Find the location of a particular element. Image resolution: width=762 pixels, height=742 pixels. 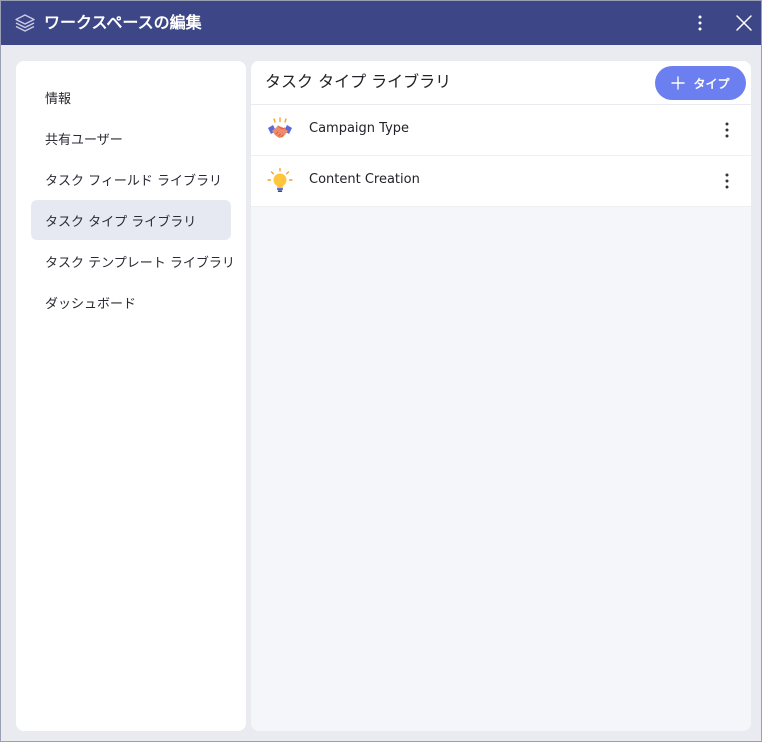

task-type-name: Campaign Type is located at coordinates (359, 128).